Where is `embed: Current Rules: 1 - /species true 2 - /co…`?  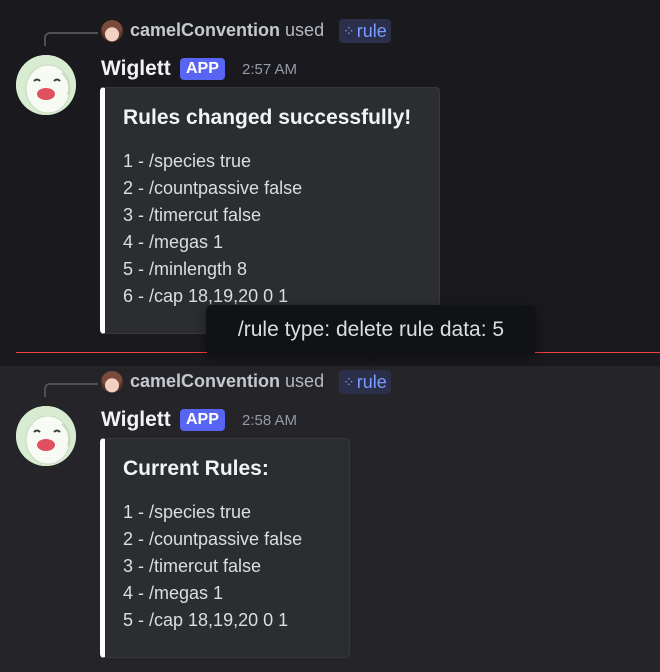
embed: Current Rules: 1 - /species true 2 - /co… is located at coordinates (225, 548).